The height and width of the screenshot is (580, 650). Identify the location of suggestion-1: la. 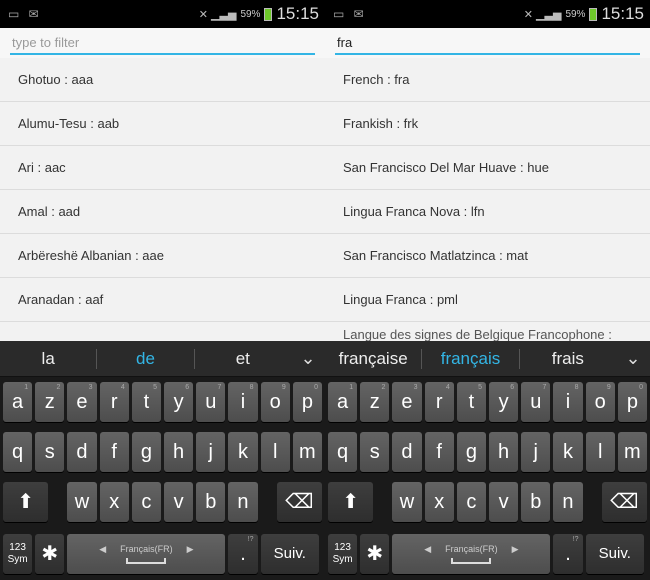
(48, 359).